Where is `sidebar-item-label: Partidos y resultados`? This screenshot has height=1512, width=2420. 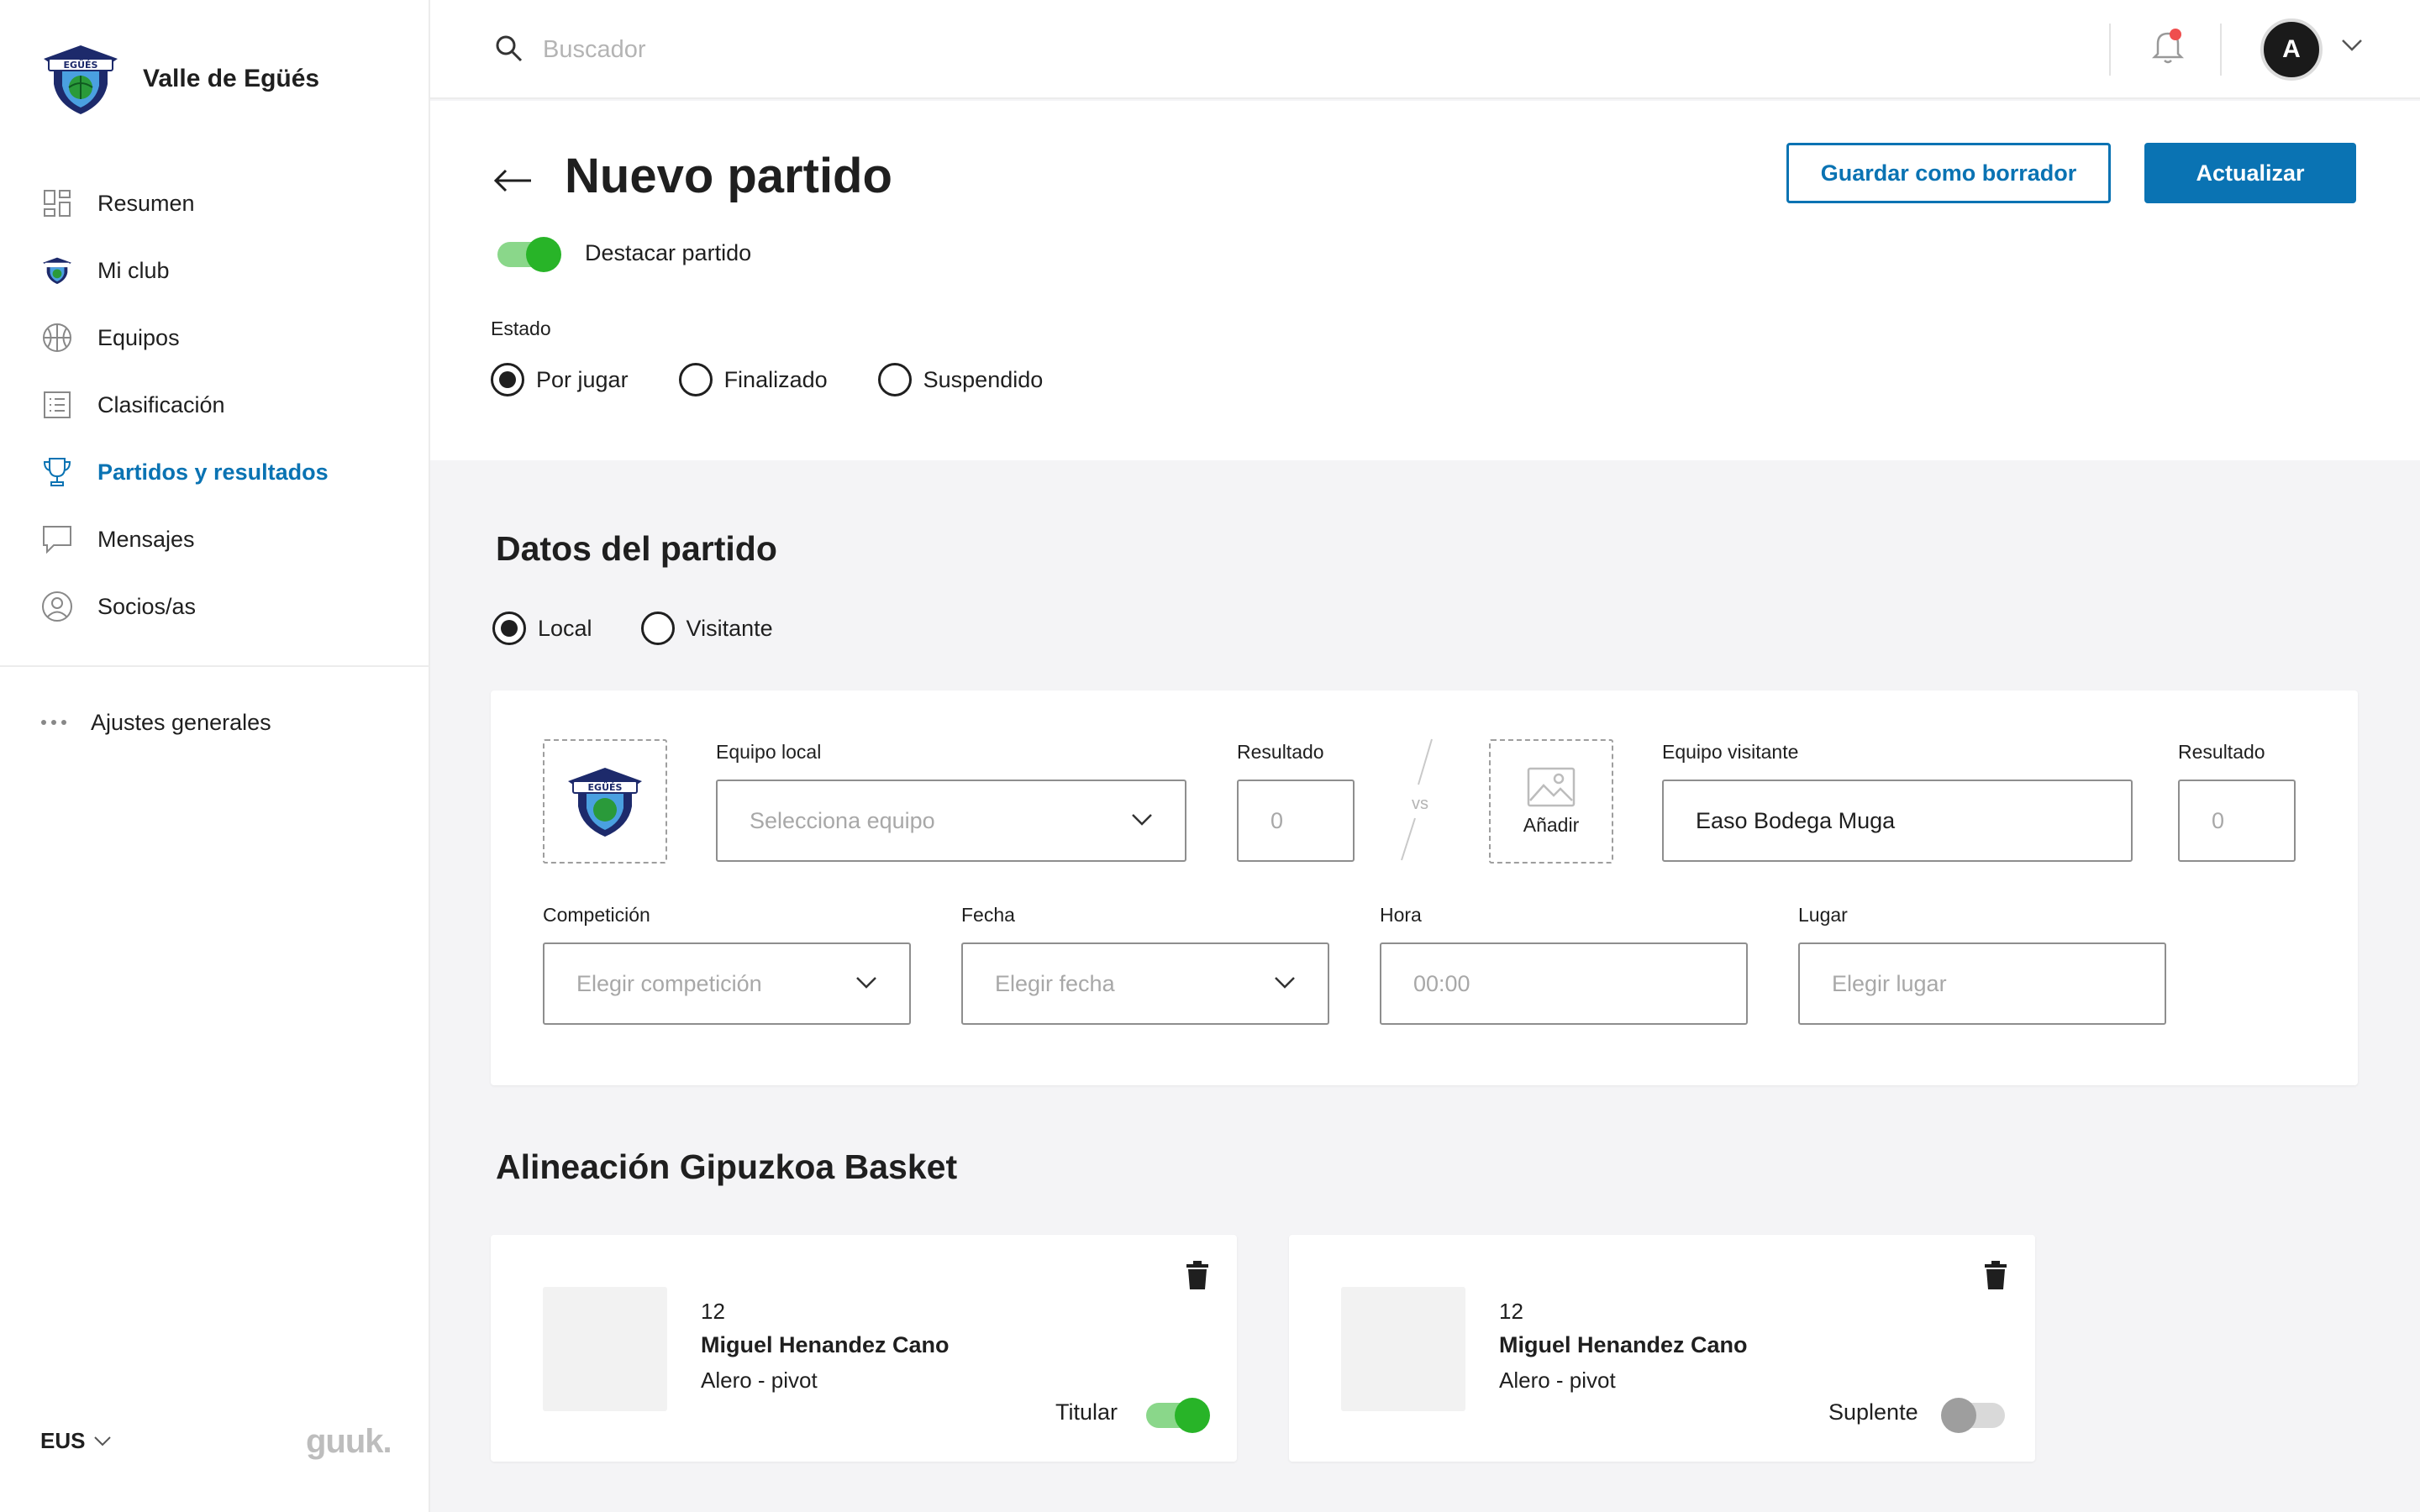 sidebar-item-label: Partidos y resultados is located at coordinates (213, 472).